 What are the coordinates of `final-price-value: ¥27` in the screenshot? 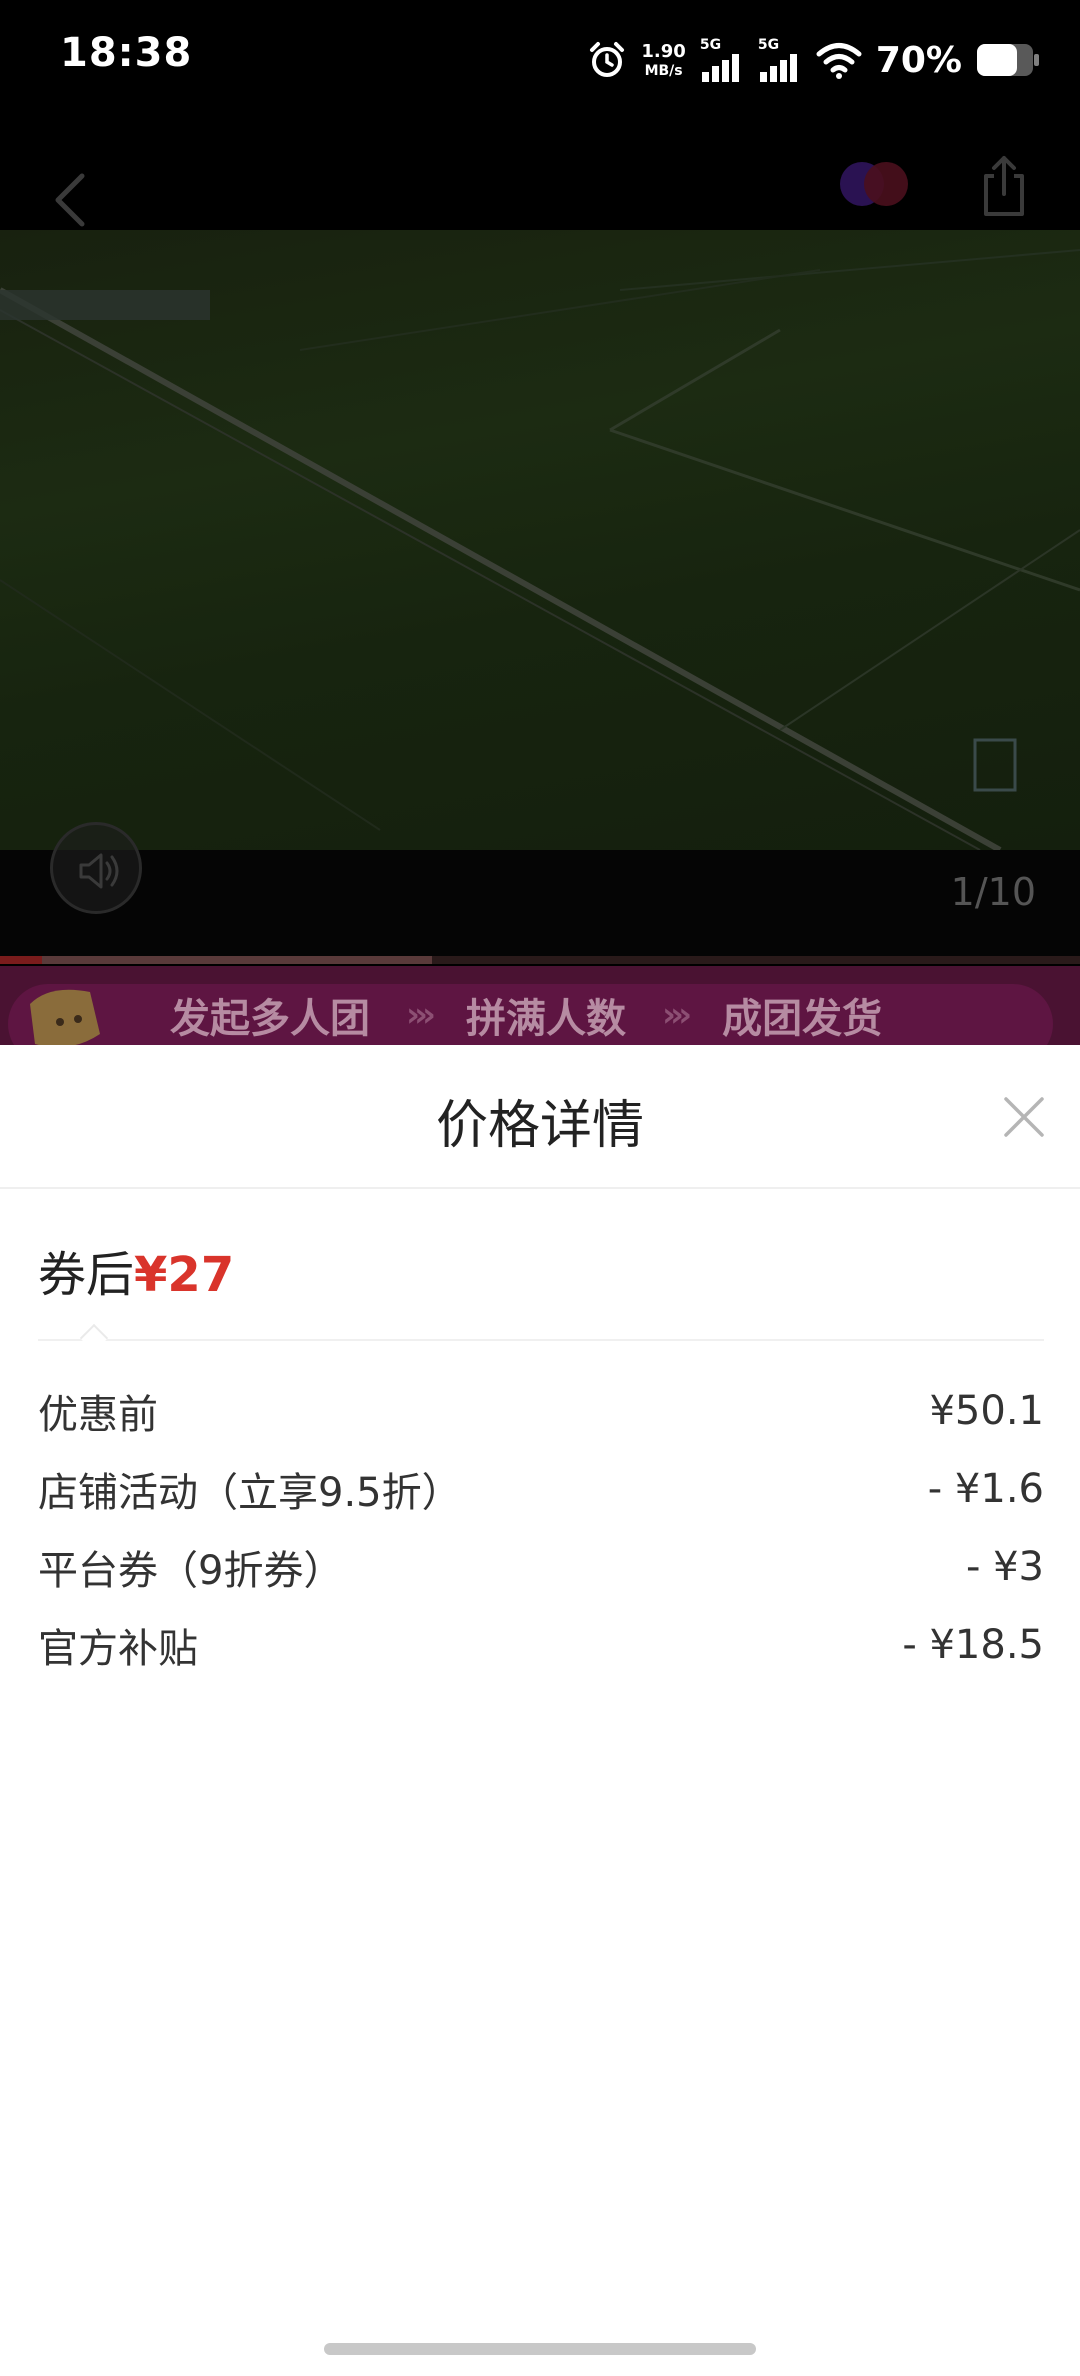 It's located at (184, 1275).